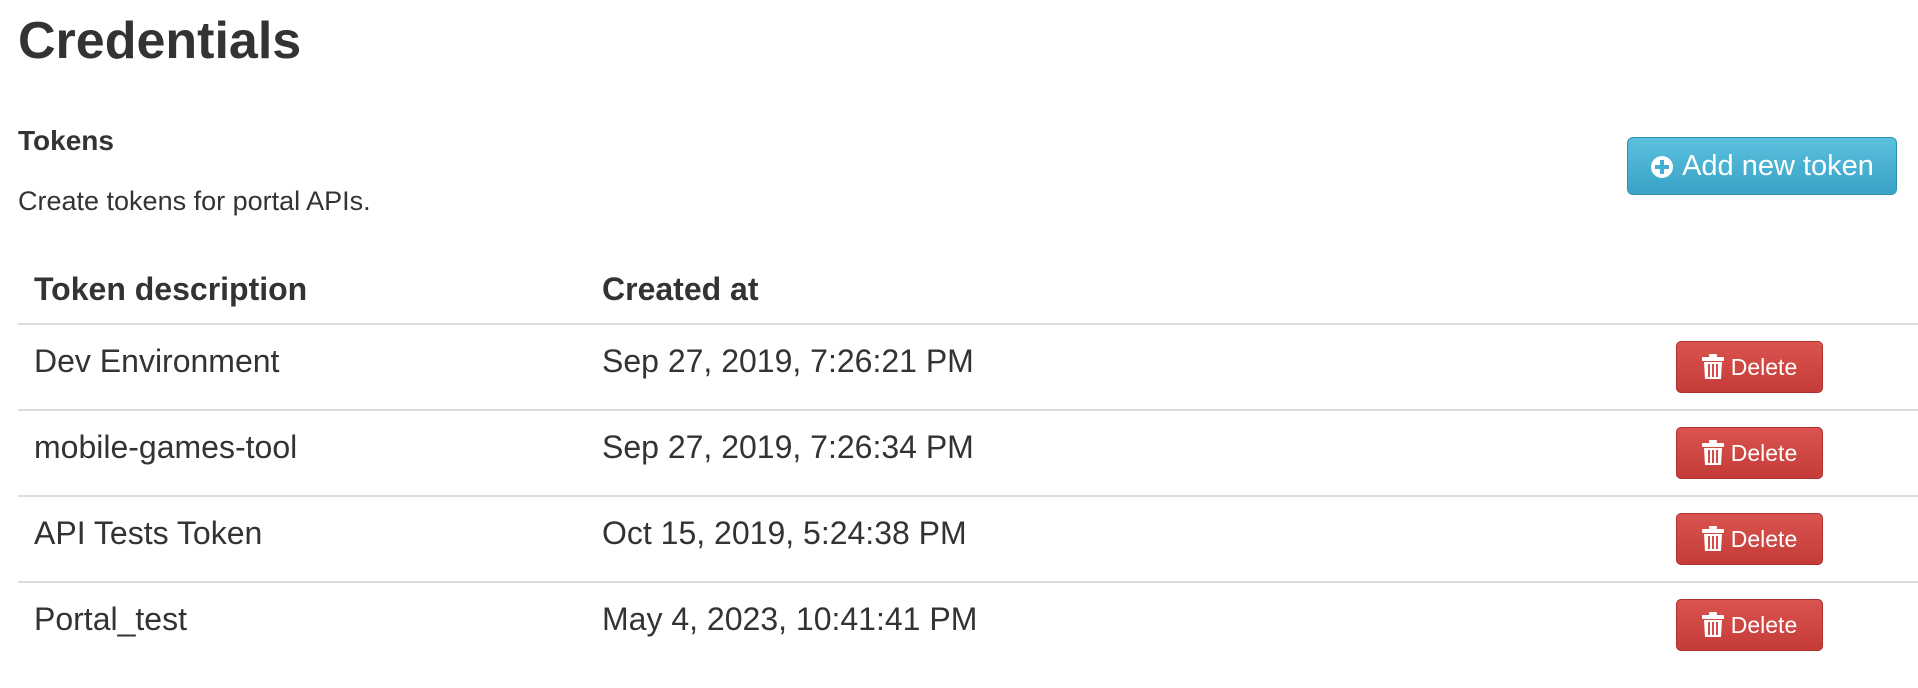  I want to click on section-title-tokens: Tokens, so click(66, 140).